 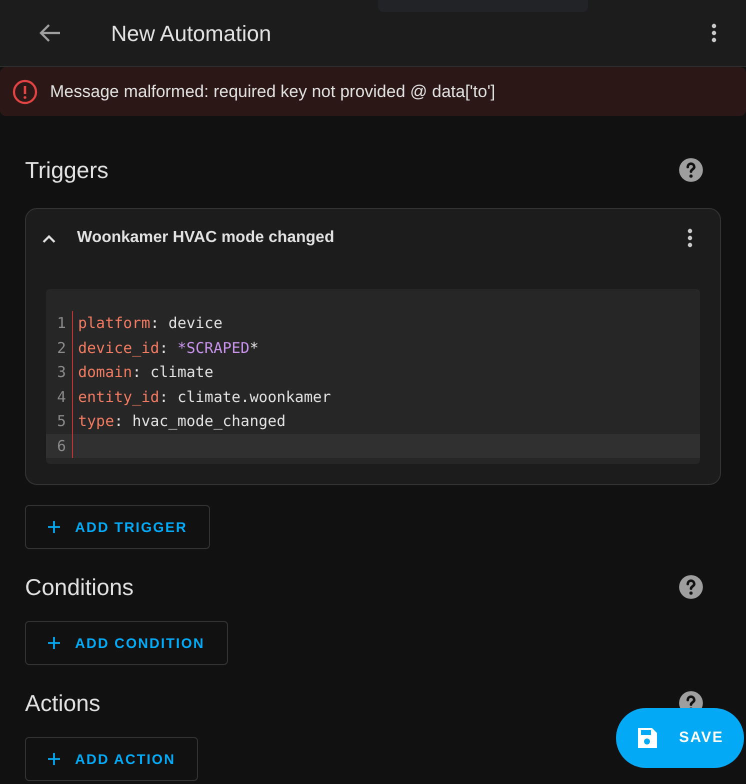 What do you see at coordinates (191, 34) in the screenshot?
I see `page-title: New Automation` at bounding box center [191, 34].